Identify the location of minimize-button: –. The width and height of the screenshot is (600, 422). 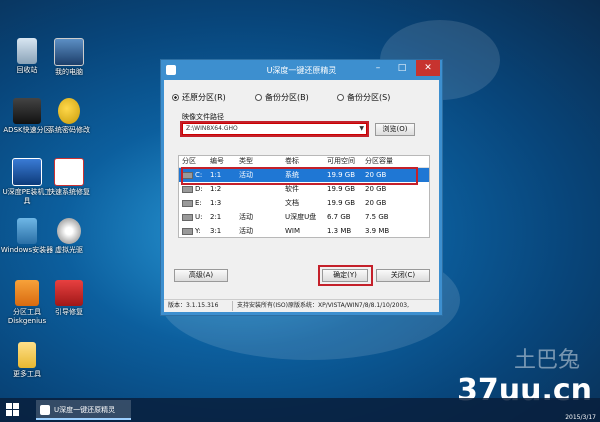
(378, 68).